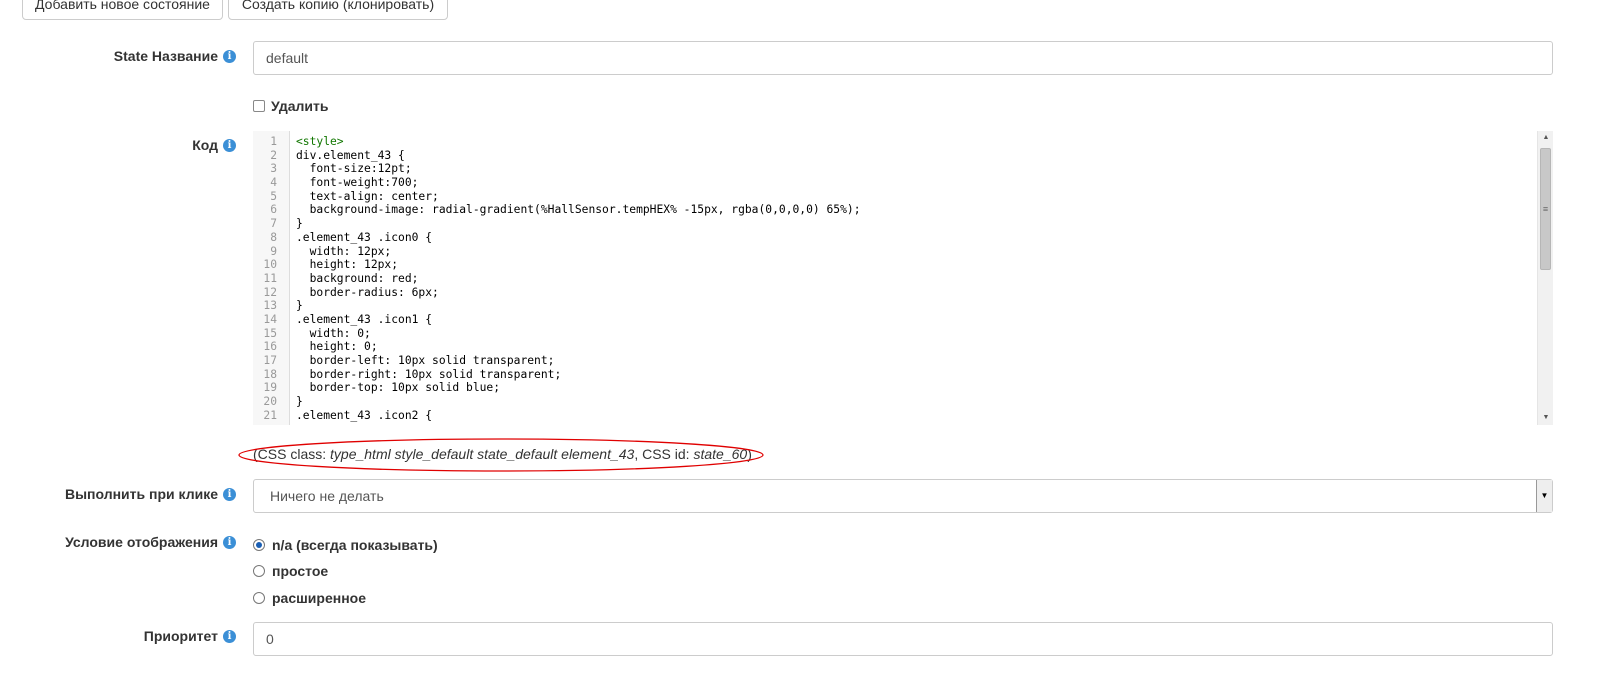 The image size is (1597, 675). Describe the element at coordinates (270, 360) in the screenshot. I see `line-number: 17` at that location.